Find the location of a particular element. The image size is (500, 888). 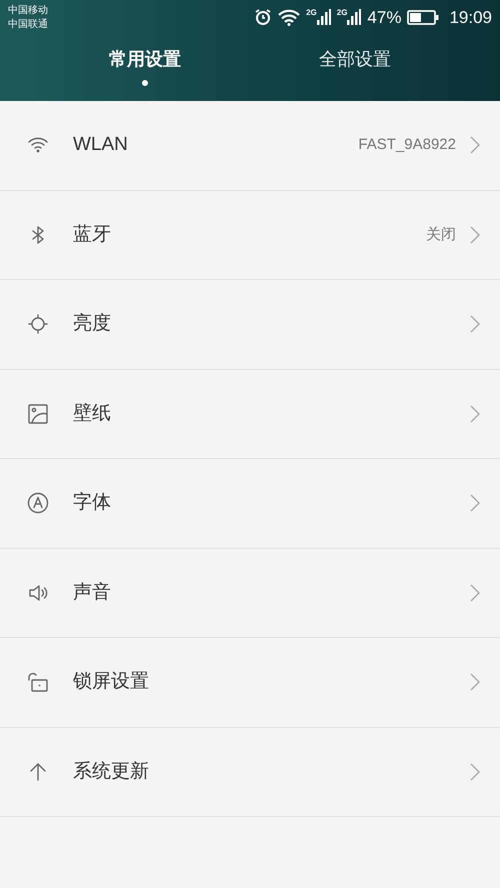

unlocked-padlock-icon is located at coordinates (38, 682).